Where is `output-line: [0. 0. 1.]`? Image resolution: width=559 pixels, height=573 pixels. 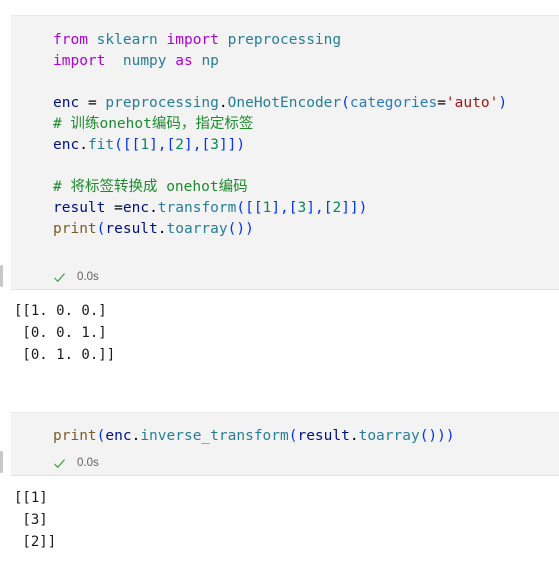 output-line: [0. 0. 1.] is located at coordinates (60, 333).